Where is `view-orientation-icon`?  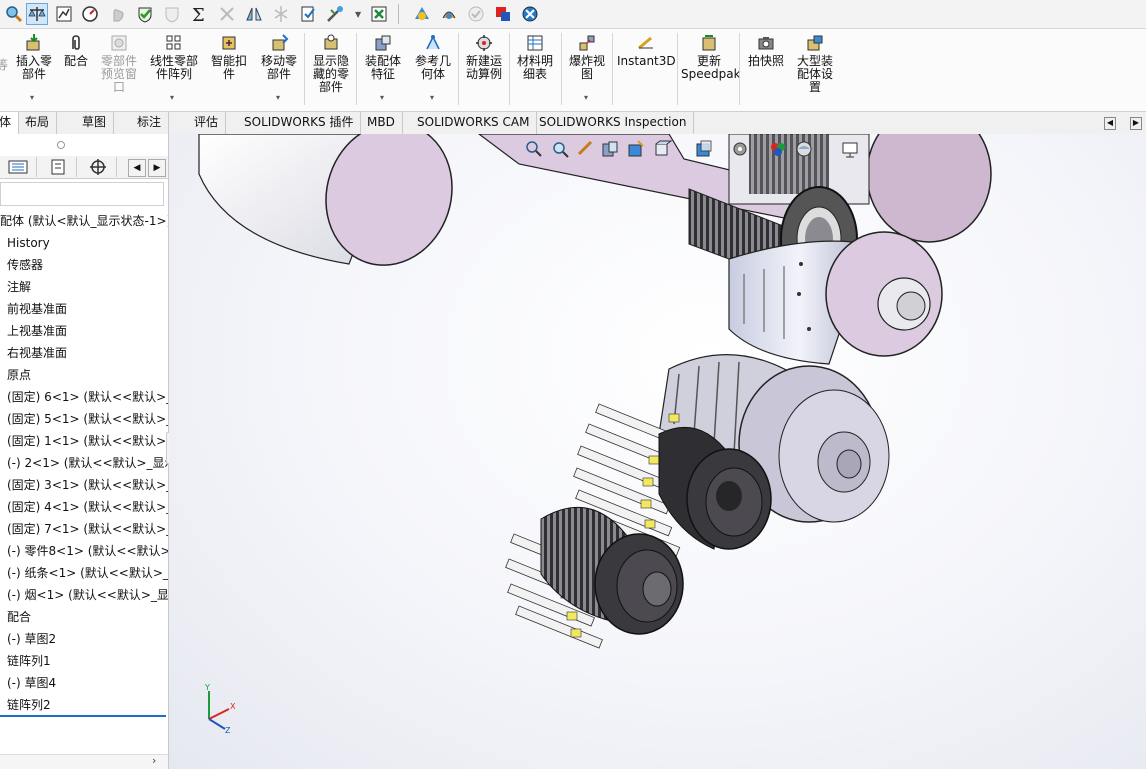
view-orientation-icon is located at coordinates (662, 149).